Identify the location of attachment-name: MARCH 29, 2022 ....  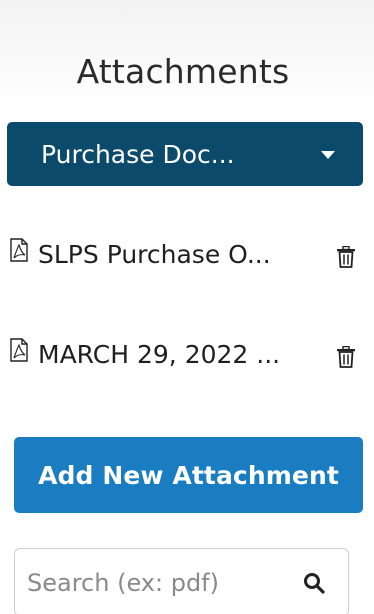
(159, 354).